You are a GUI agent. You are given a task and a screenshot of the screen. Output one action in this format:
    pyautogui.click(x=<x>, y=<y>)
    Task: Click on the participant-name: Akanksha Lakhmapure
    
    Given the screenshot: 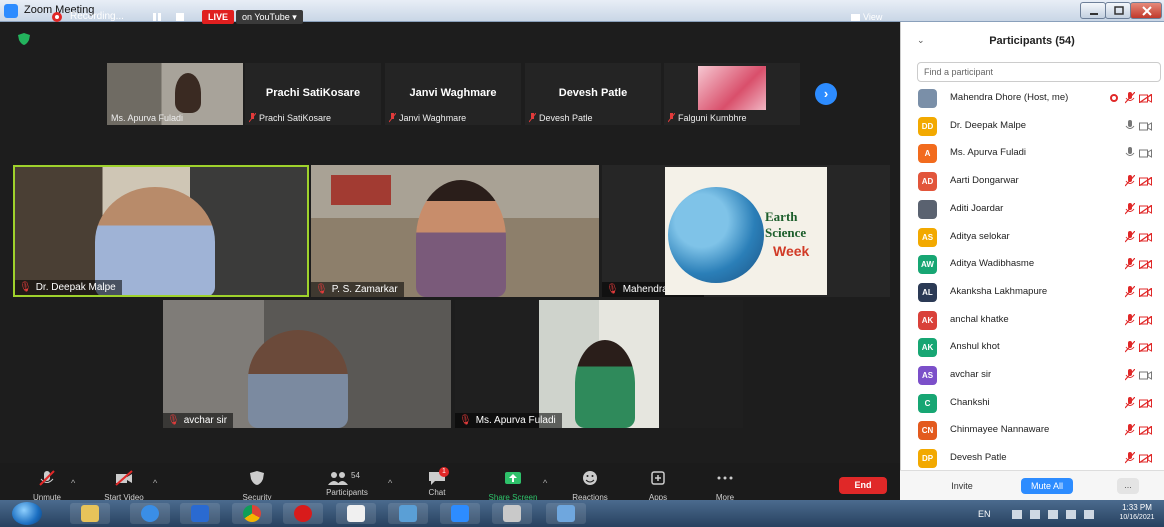 What is the action you would take?
    pyautogui.click(x=999, y=291)
    